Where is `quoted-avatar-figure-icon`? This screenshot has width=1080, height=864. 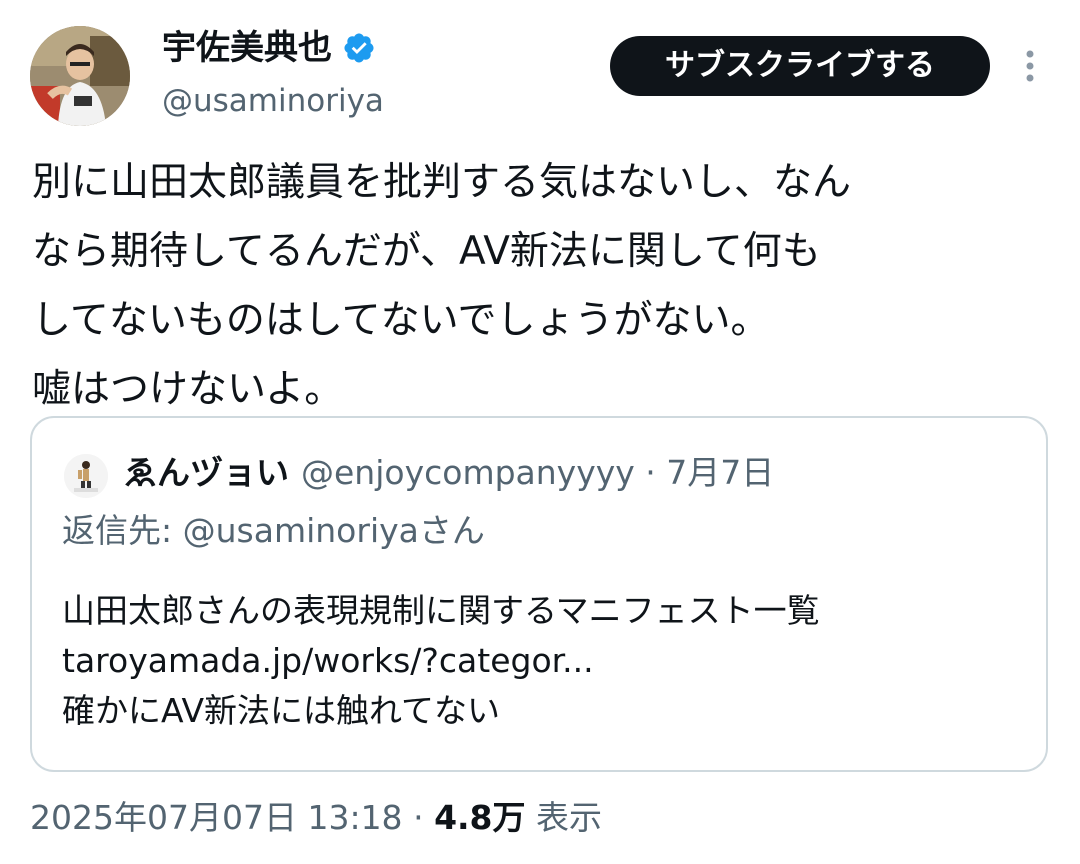 quoted-avatar-figure-icon is located at coordinates (86, 476).